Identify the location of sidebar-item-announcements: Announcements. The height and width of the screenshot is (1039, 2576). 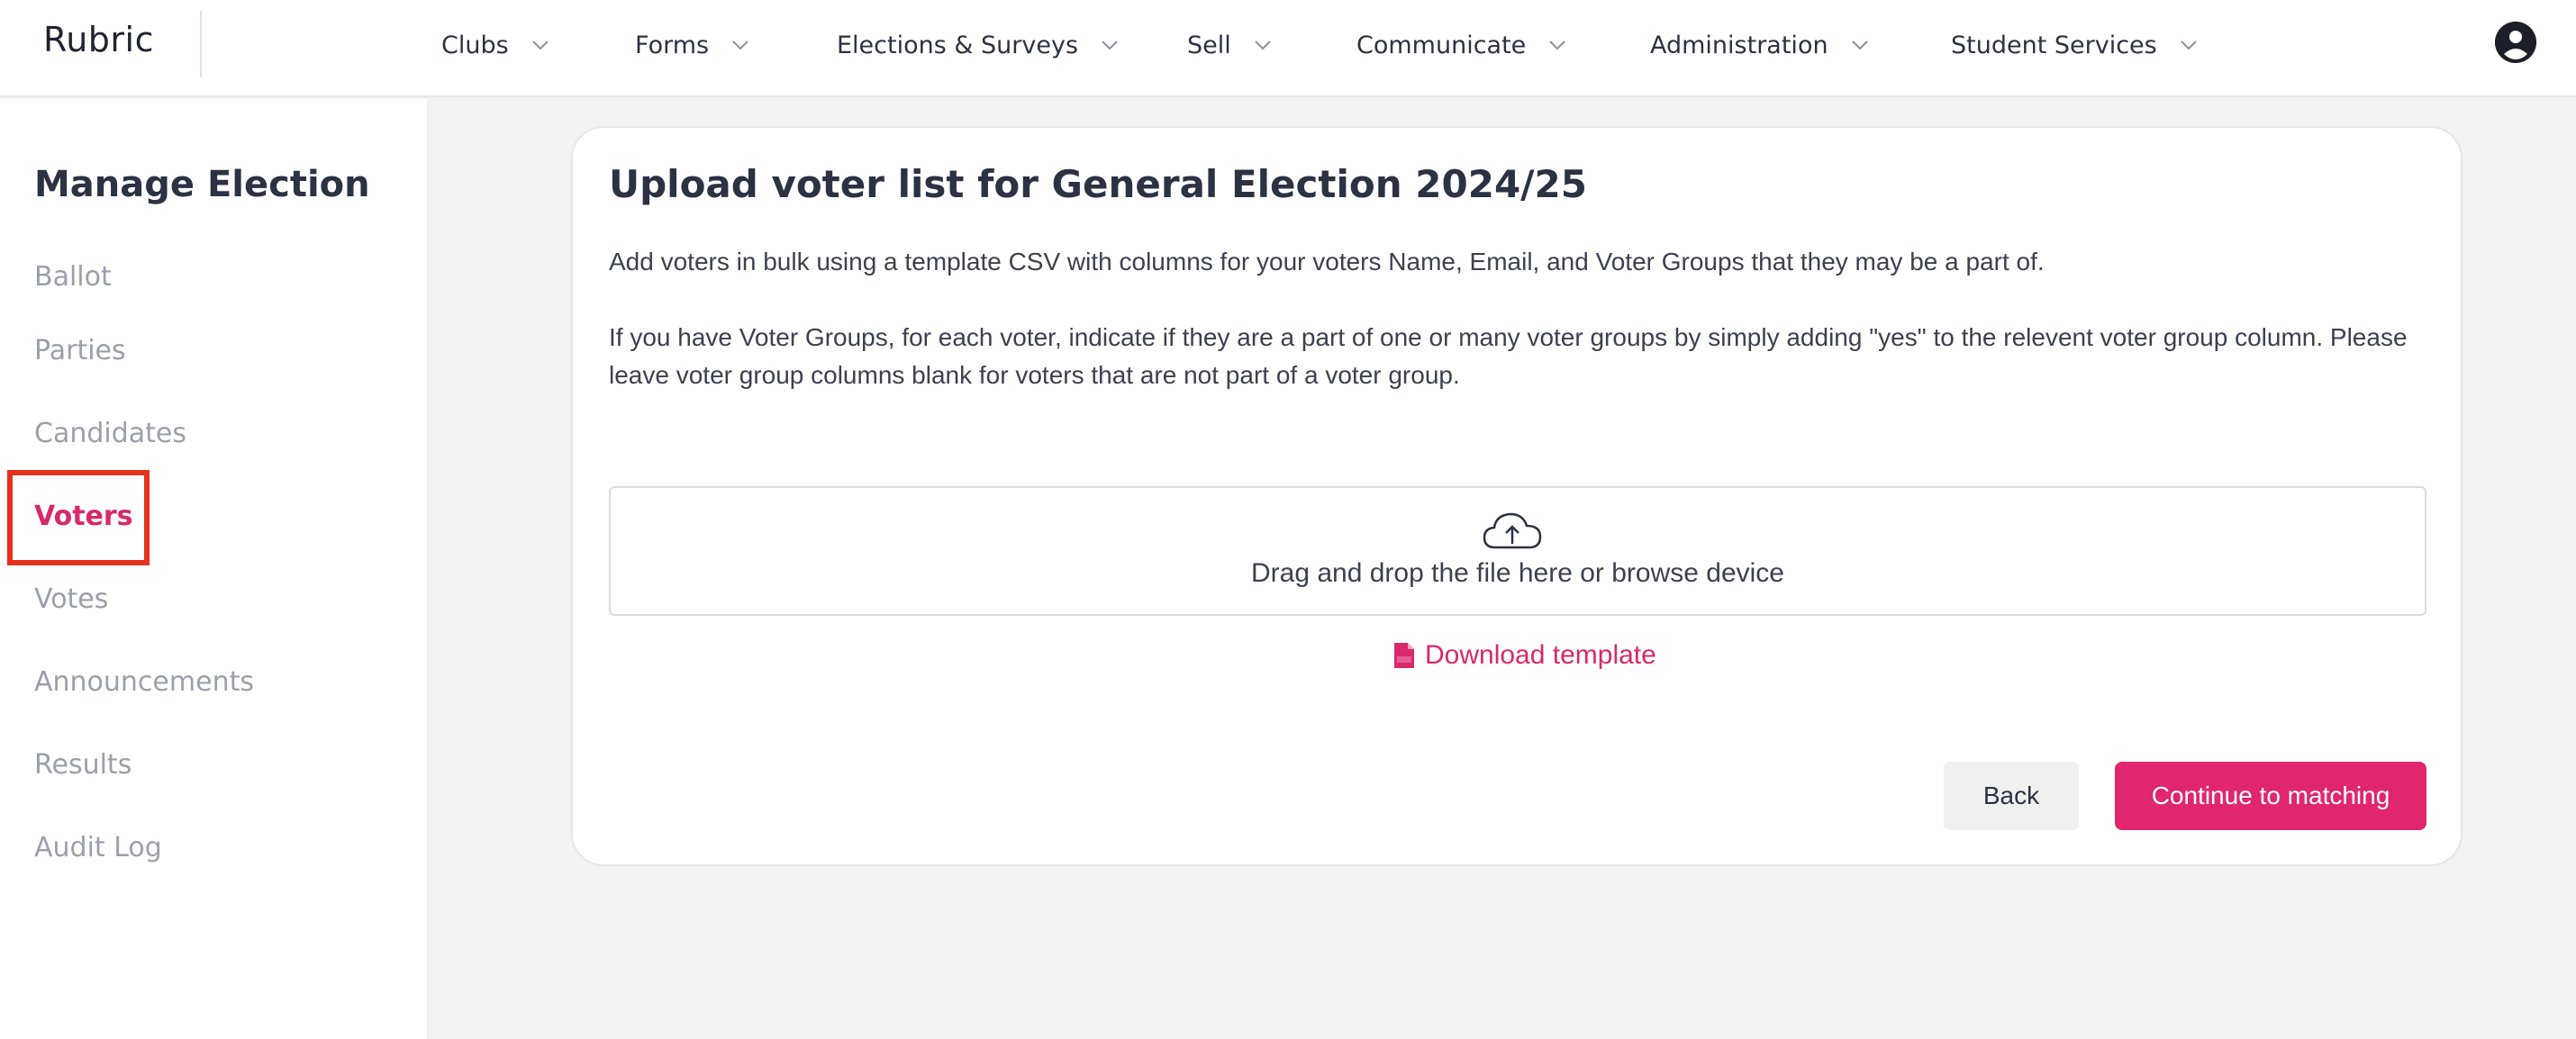
(144, 682).